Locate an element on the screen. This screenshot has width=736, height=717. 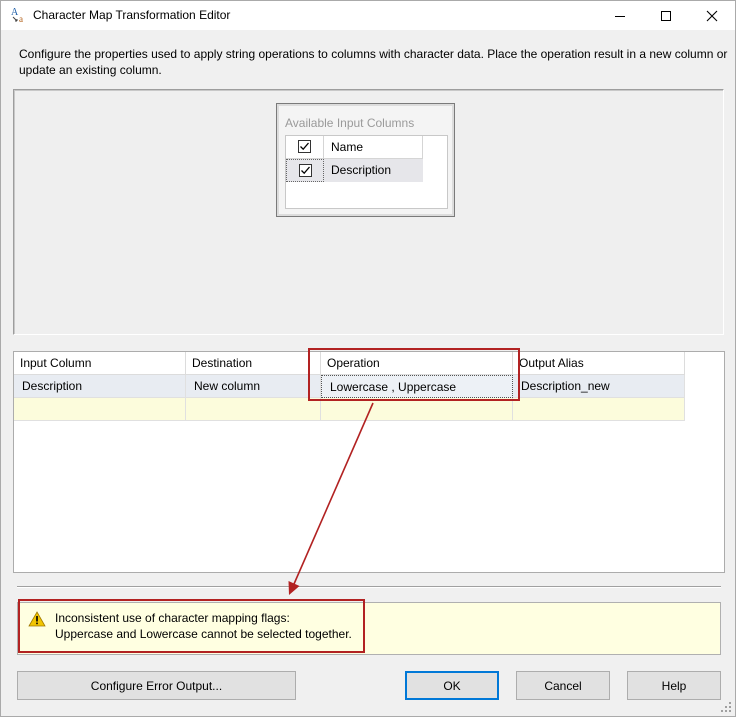
close-icon is located at coordinates (712, 15).